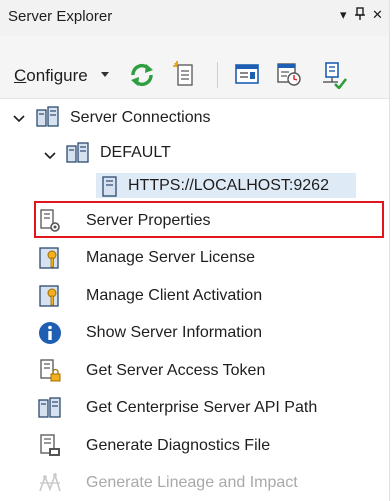 This screenshot has width=392, height=501. I want to click on server-check-icon, so click(334, 77).